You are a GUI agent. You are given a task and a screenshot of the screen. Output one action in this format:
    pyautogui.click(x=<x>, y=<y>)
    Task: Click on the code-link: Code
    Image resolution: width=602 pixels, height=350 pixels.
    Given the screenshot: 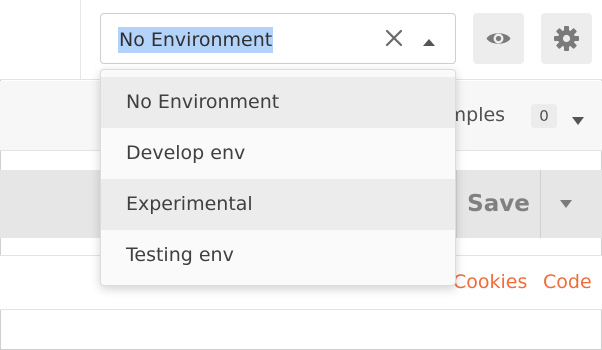 What is the action you would take?
    pyautogui.click(x=567, y=282)
    